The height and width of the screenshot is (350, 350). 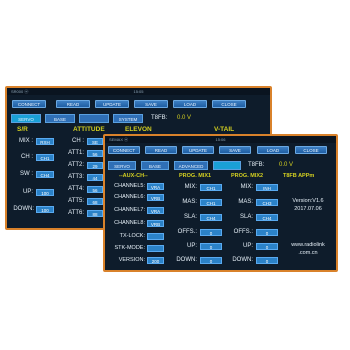 I want to click on mix2-mas-value: CH3, so click(x=267, y=202).